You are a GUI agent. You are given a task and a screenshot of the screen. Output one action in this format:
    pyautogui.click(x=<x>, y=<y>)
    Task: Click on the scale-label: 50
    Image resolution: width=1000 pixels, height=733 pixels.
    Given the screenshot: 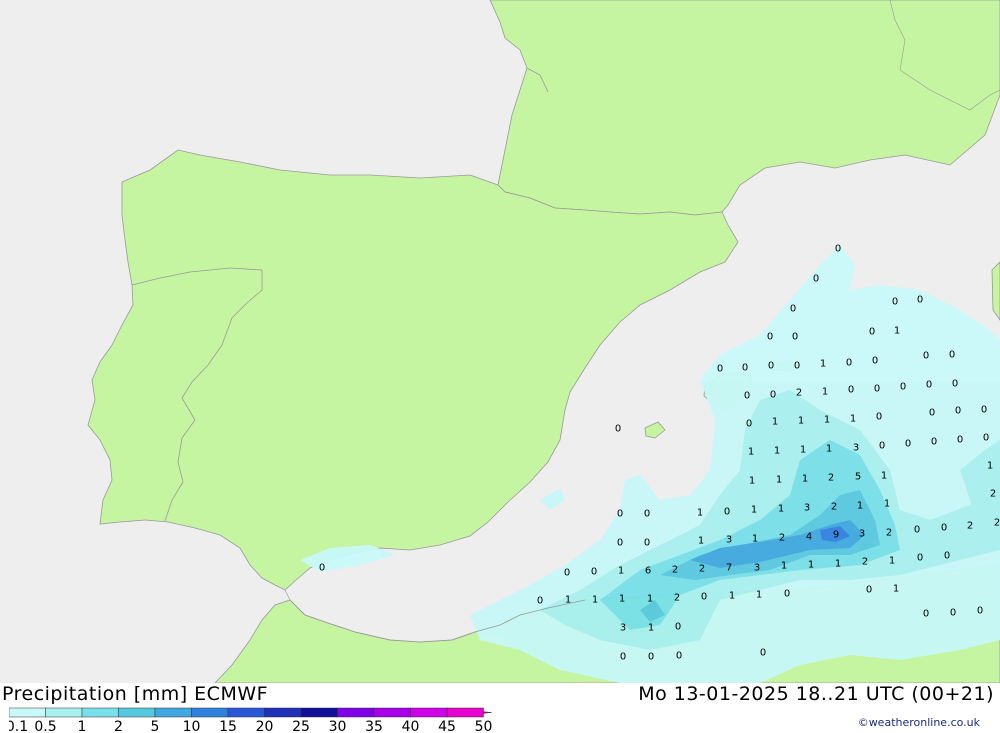 What is the action you would take?
    pyautogui.click(x=484, y=726)
    